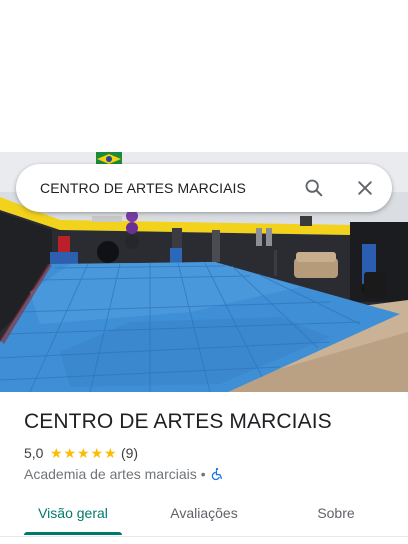 The image size is (408, 544). What do you see at coordinates (34, 453) in the screenshot?
I see `rating-value: 5,0` at bounding box center [34, 453].